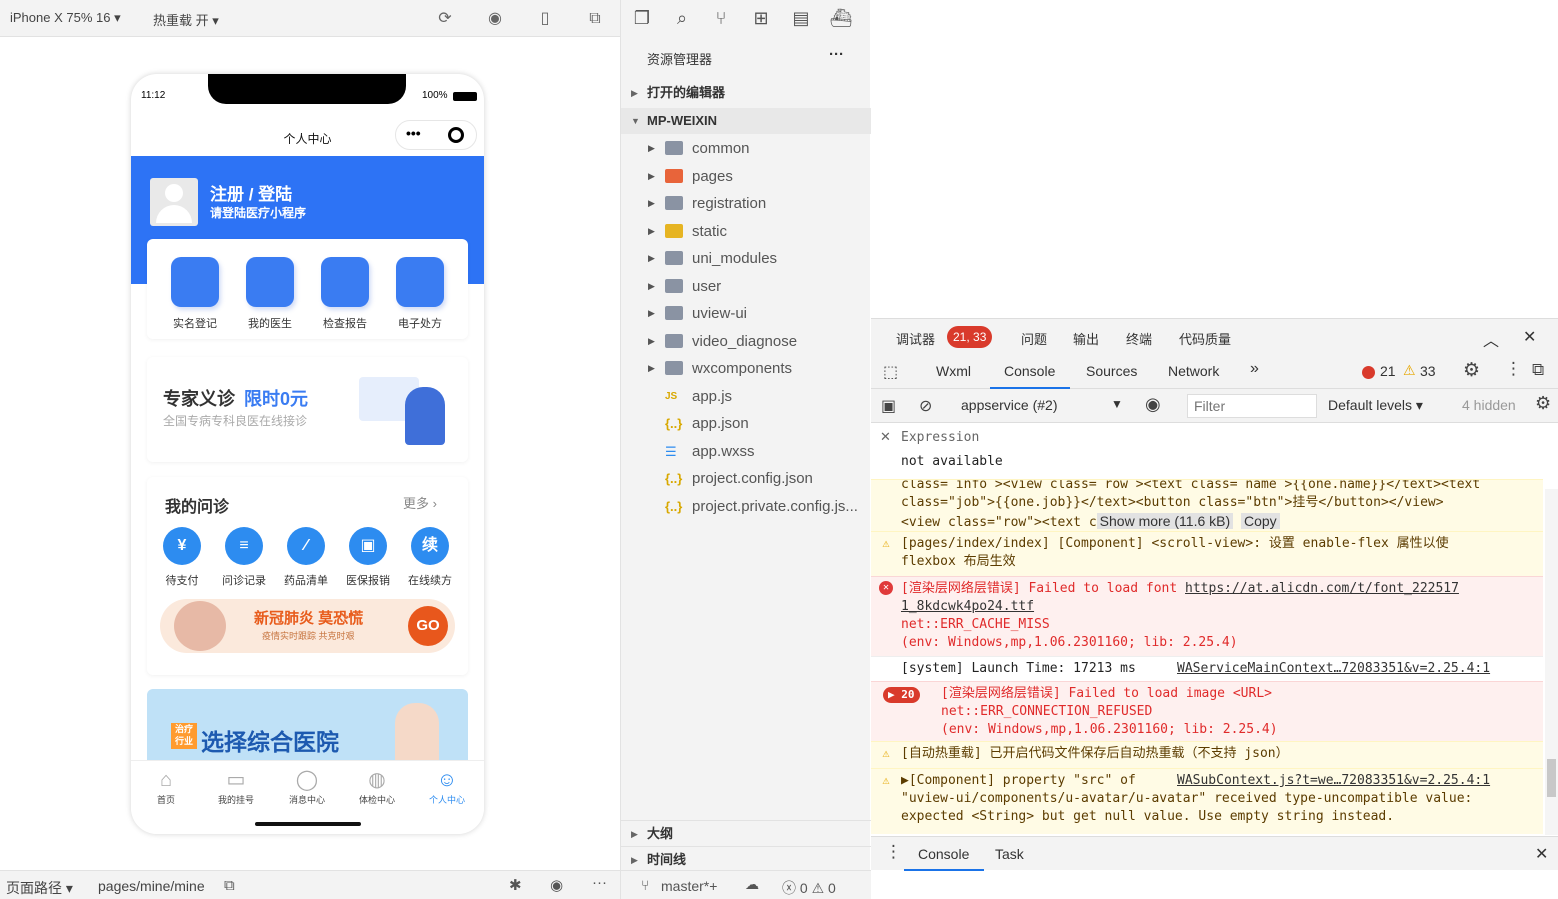 Image resolution: width=1558 pixels, height=899 pixels. Describe the element at coordinates (1139, 338) in the screenshot. I see `tab-terminal: 终端` at that location.